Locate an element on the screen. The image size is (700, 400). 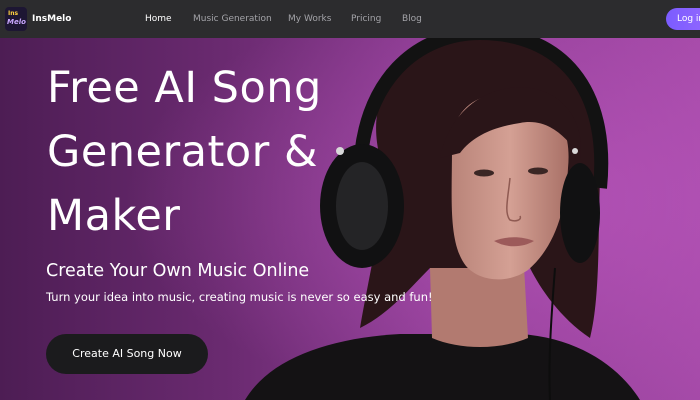
nav-item-blog: Blog is located at coordinates (412, 19).